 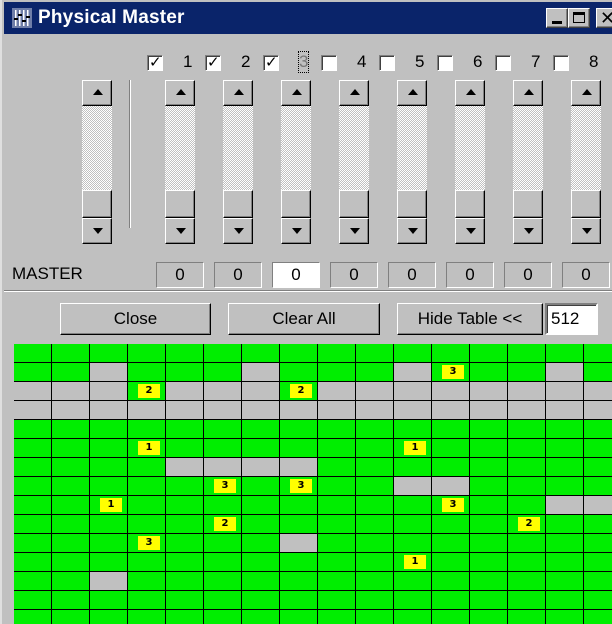 I want to click on channel-1-checkbox: ✓, so click(x=155, y=62).